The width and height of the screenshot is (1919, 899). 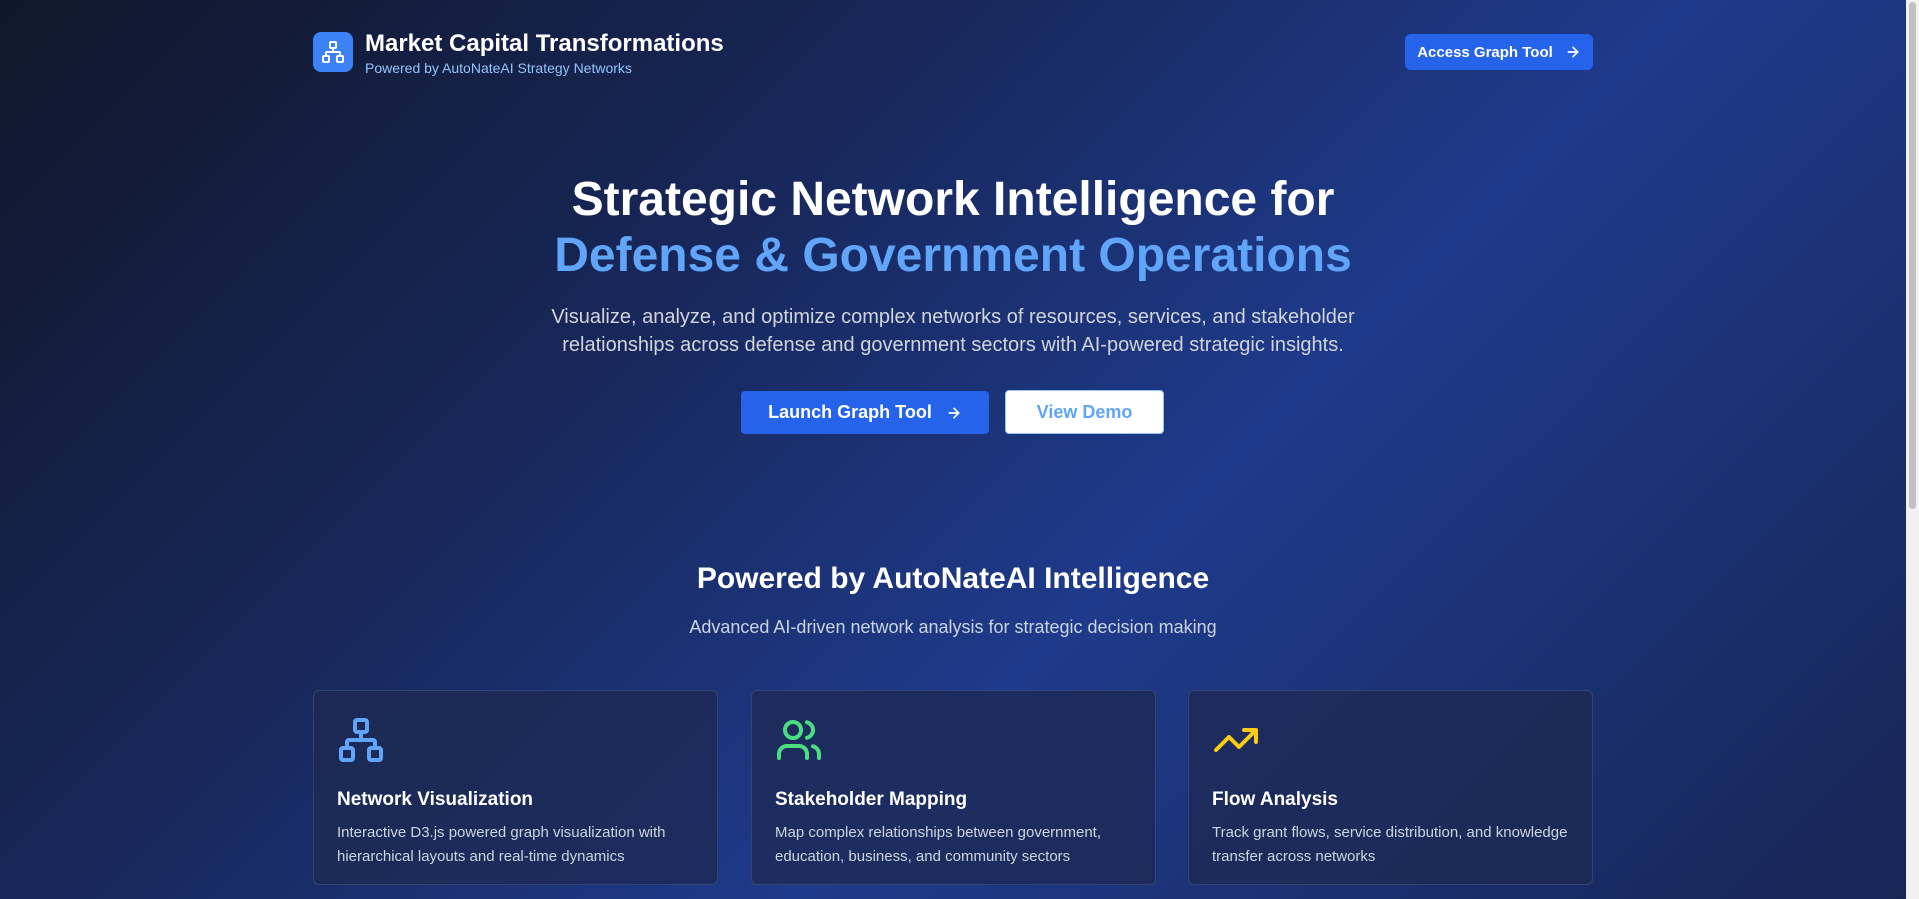 What do you see at coordinates (871, 799) in the screenshot?
I see `card-title: Stakeholder Mapping` at bounding box center [871, 799].